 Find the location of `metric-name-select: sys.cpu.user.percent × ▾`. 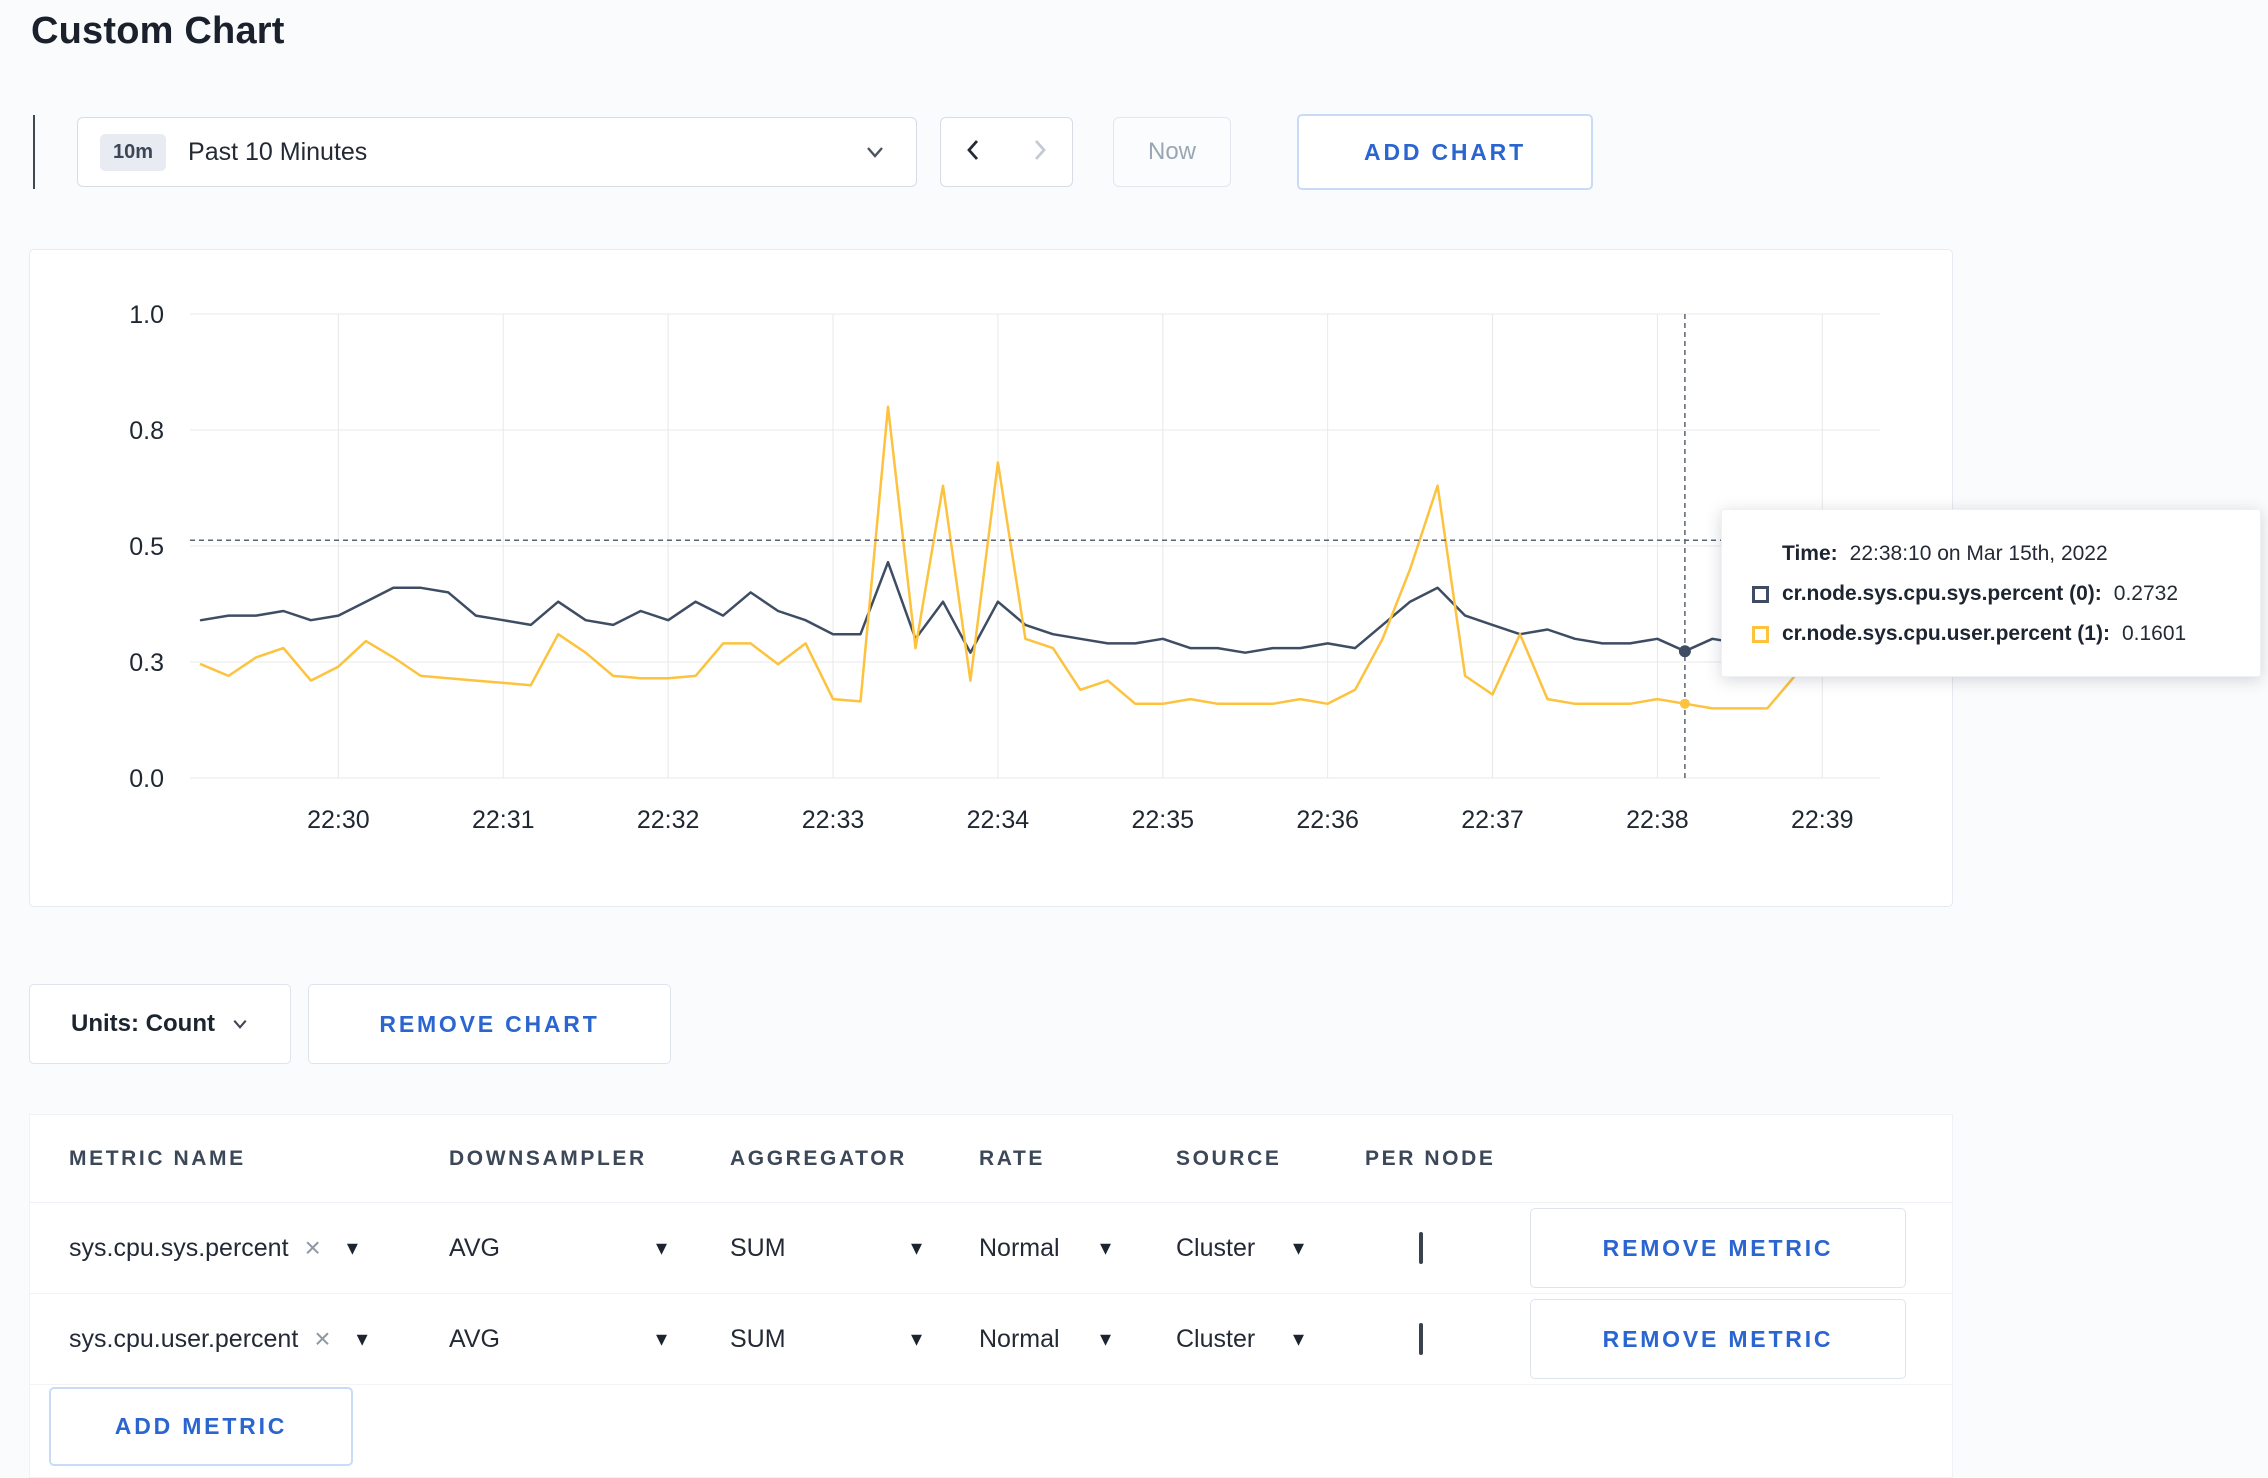

metric-name-select: sys.cpu.user.percent × ▾ is located at coordinates (259, 1339).